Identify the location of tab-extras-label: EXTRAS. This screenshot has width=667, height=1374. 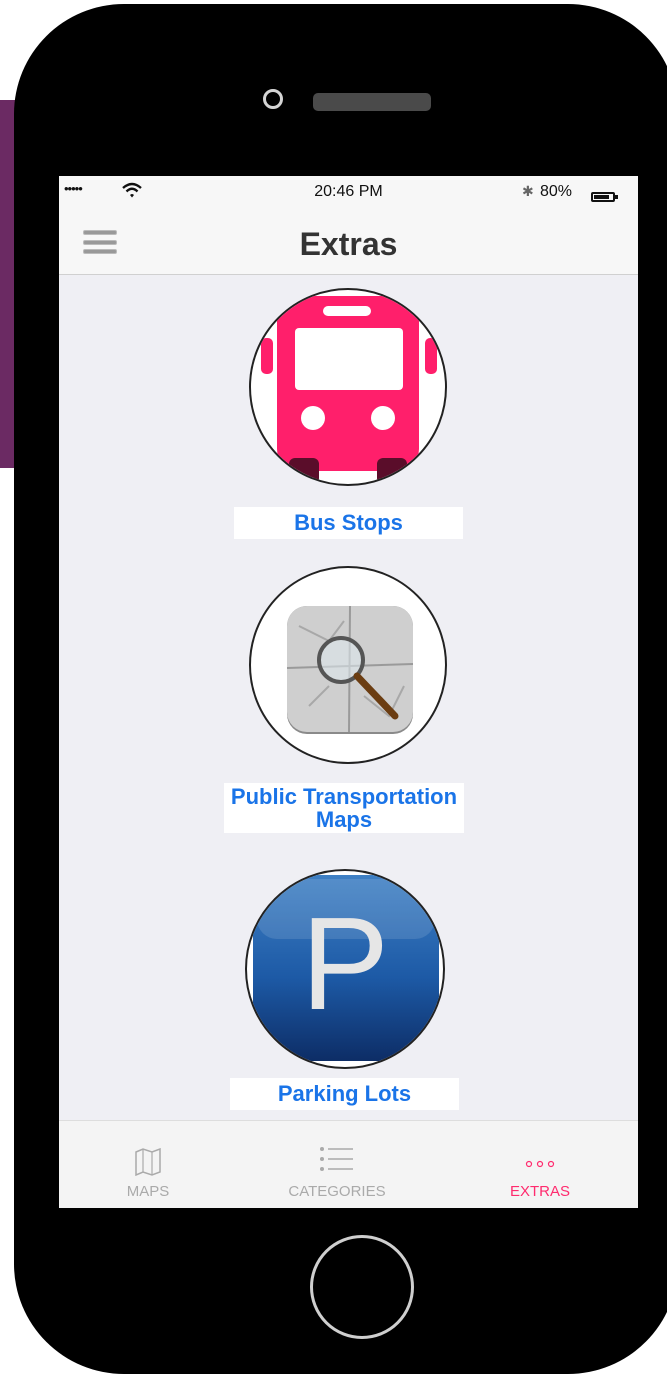
(539, 1191).